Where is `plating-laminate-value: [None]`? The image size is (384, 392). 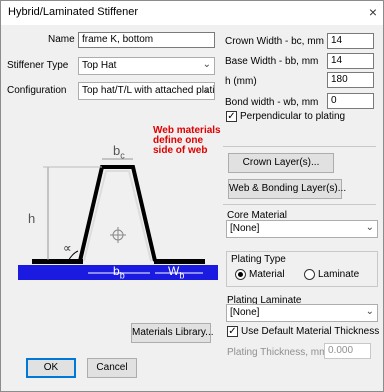
plating-laminate-value: [None] is located at coordinates (245, 312).